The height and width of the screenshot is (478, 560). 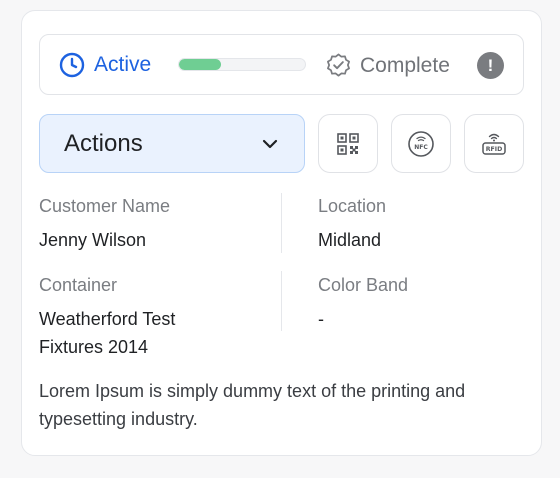 What do you see at coordinates (93, 240) in the screenshot?
I see `customer-name-value: Jenny Wilson` at bounding box center [93, 240].